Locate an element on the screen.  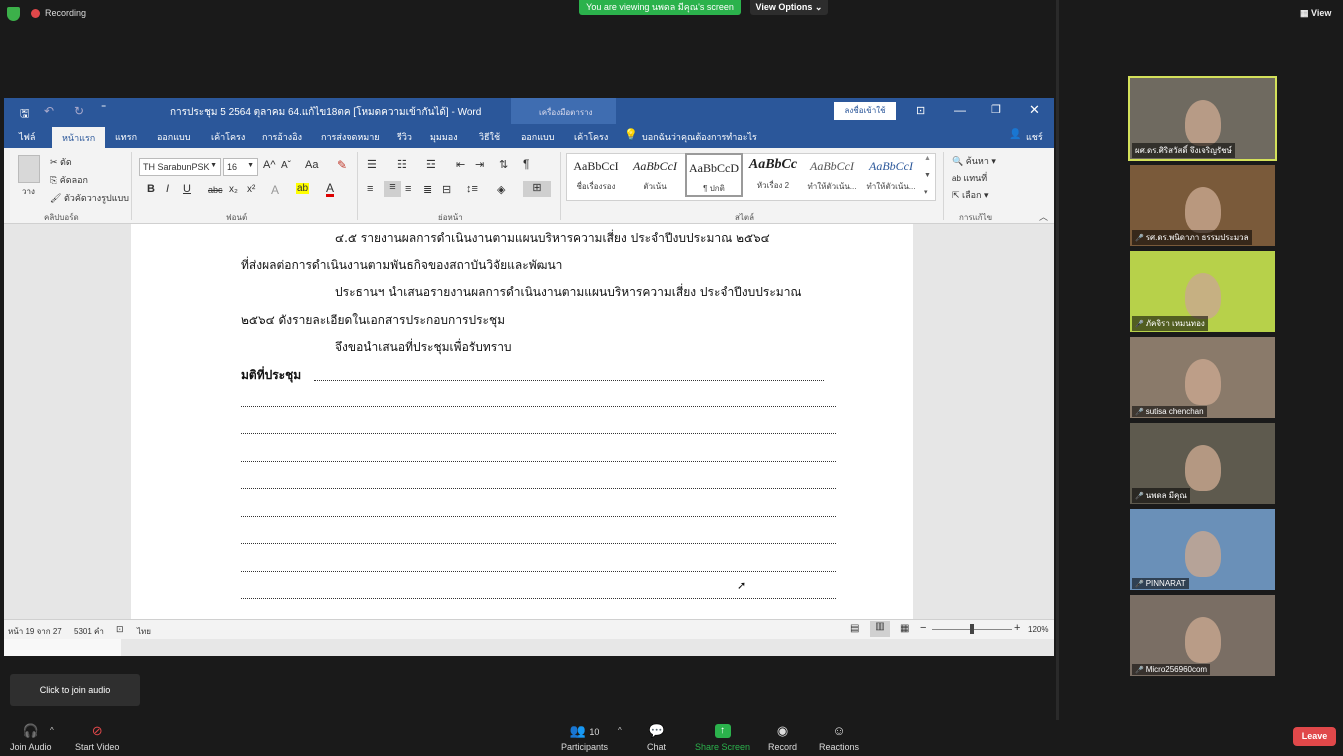
styles-scroll-up-icon: ▲ is located at coordinates (927, 158).